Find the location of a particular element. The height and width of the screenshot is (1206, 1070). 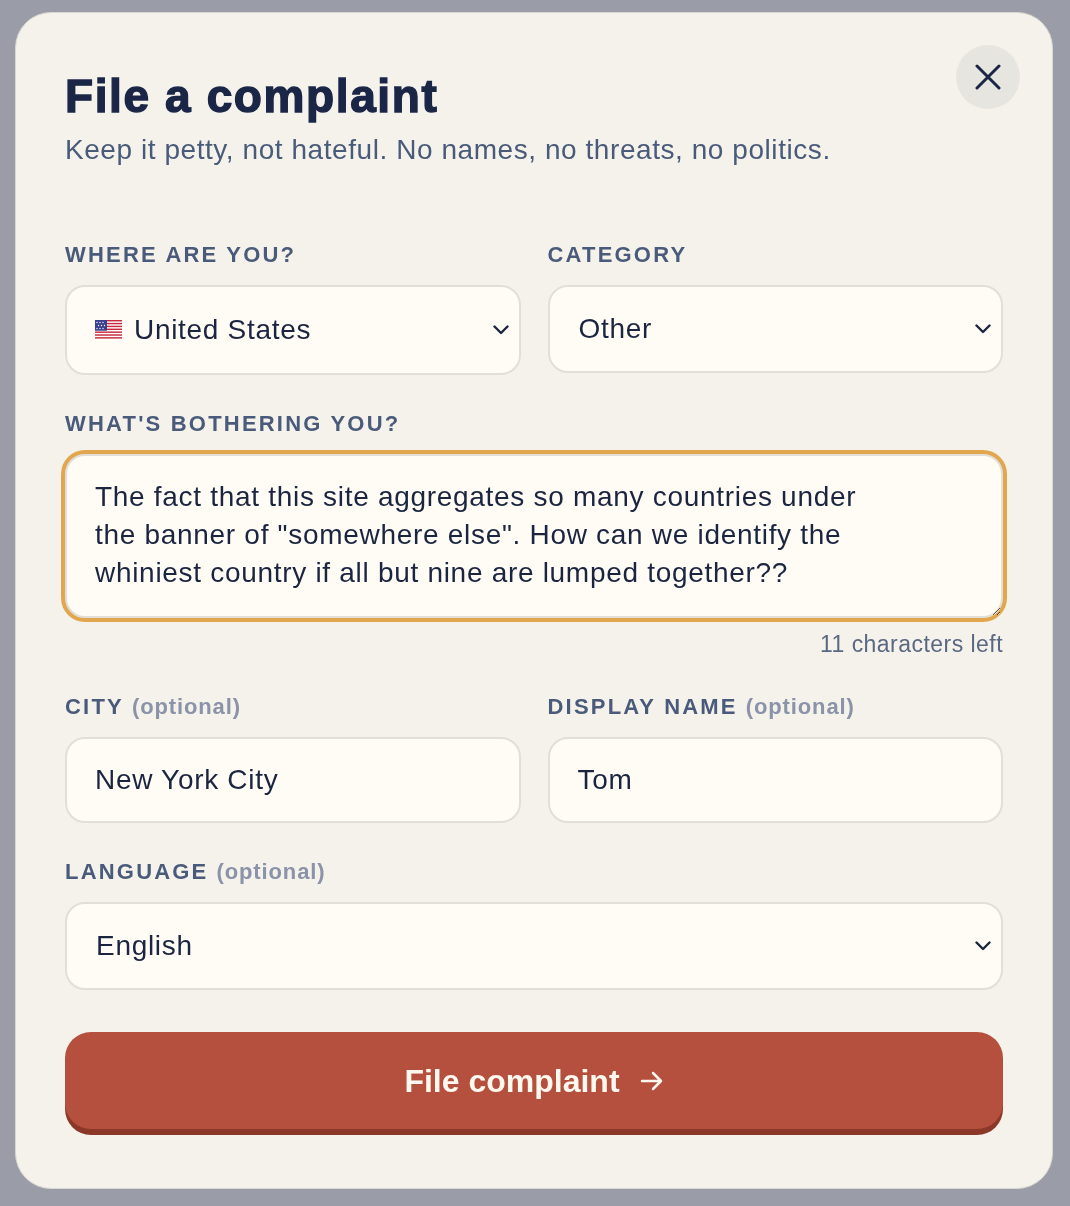

arrow-right-icon is located at coordinates (651, 1080).